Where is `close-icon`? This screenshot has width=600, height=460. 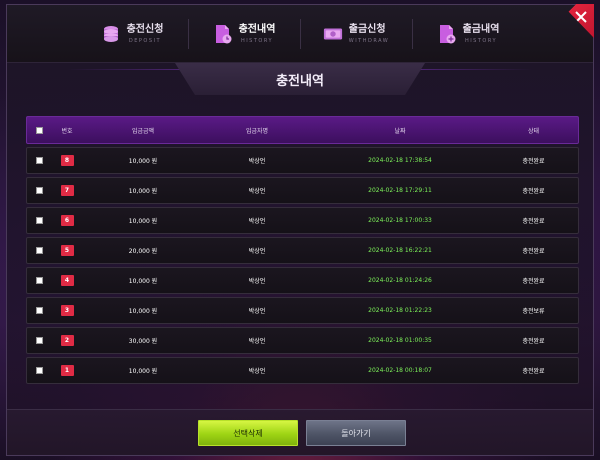
close-icon is located at coordinates (581, 17).